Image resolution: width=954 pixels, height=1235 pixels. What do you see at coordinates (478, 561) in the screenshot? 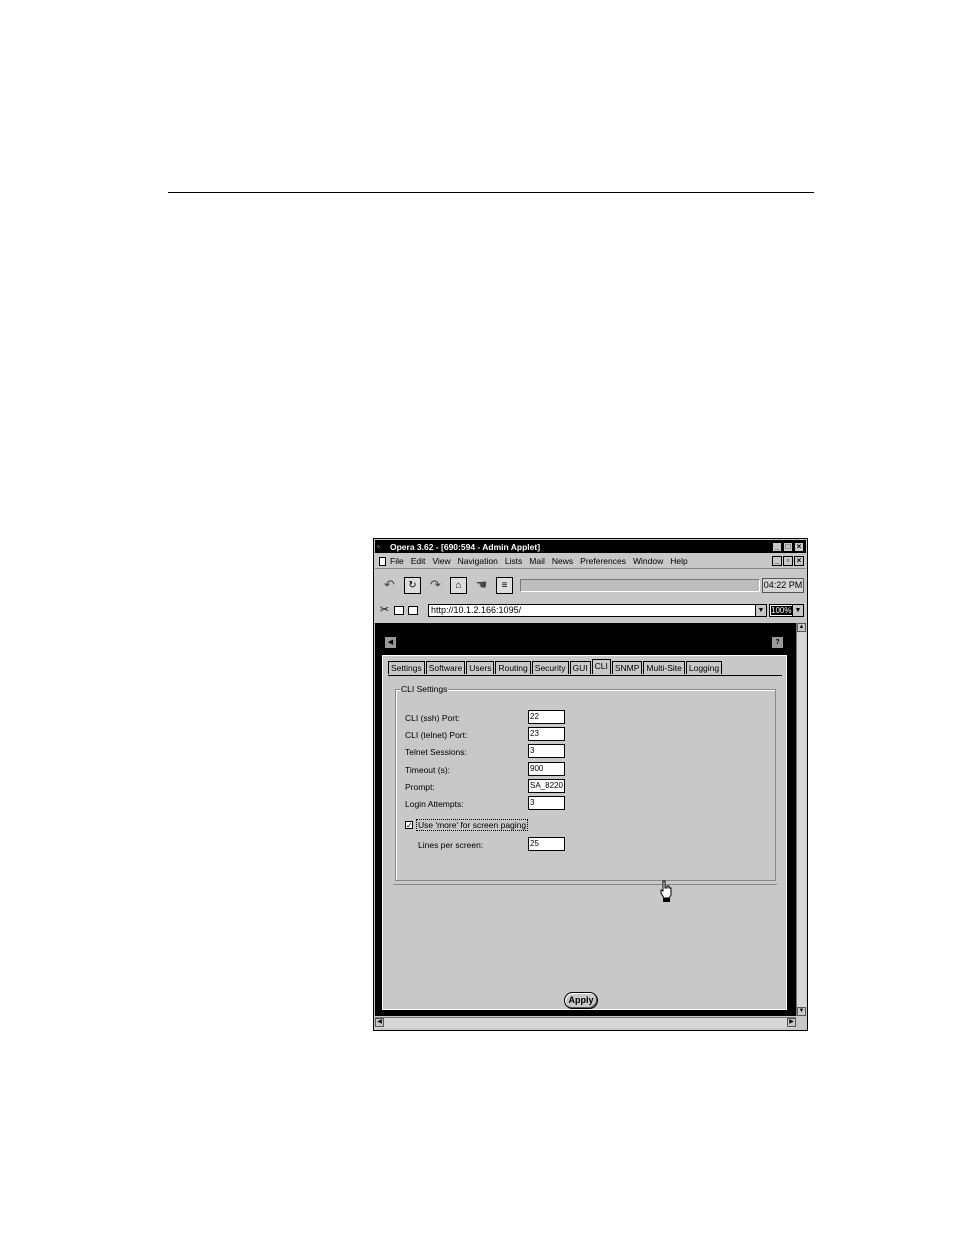
I see `menu-navigation: Navigation` at bounding box center [478, 561].